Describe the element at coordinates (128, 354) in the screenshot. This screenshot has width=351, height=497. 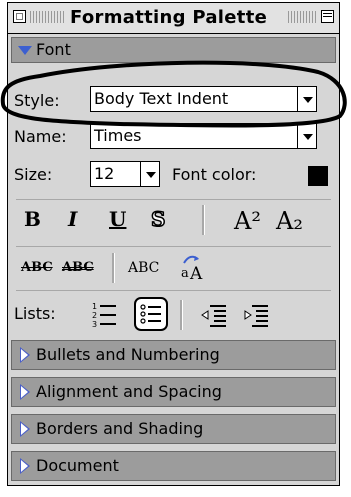
I see `section-label: Bullets and Numbering` at that location.